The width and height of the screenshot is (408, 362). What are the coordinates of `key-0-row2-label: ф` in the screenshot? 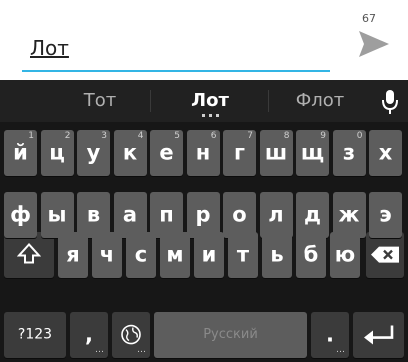 It's located at (20, 214).